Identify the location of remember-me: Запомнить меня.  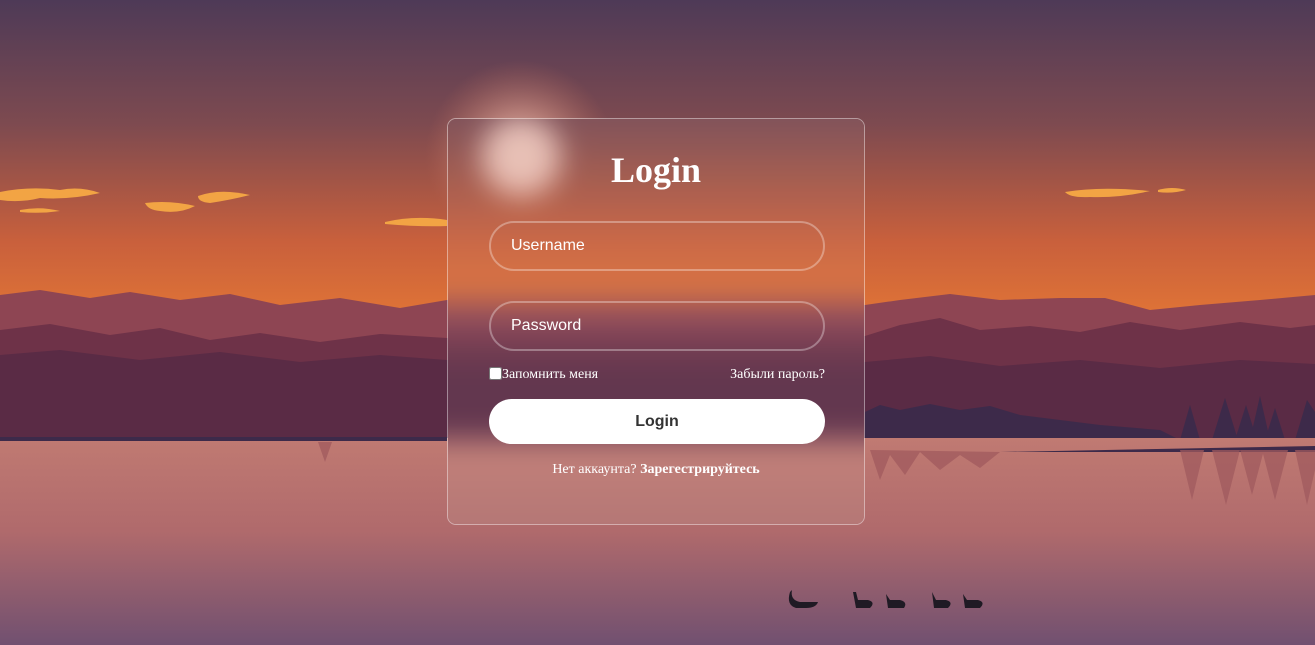
(544, 374).